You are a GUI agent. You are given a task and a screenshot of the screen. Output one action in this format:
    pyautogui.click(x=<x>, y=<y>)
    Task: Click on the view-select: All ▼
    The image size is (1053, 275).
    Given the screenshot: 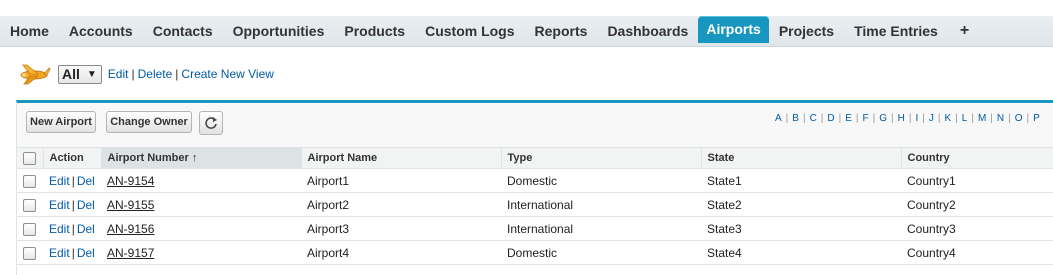 What is the action you would take?
    pyautogui.click(x=80, y=74)
    